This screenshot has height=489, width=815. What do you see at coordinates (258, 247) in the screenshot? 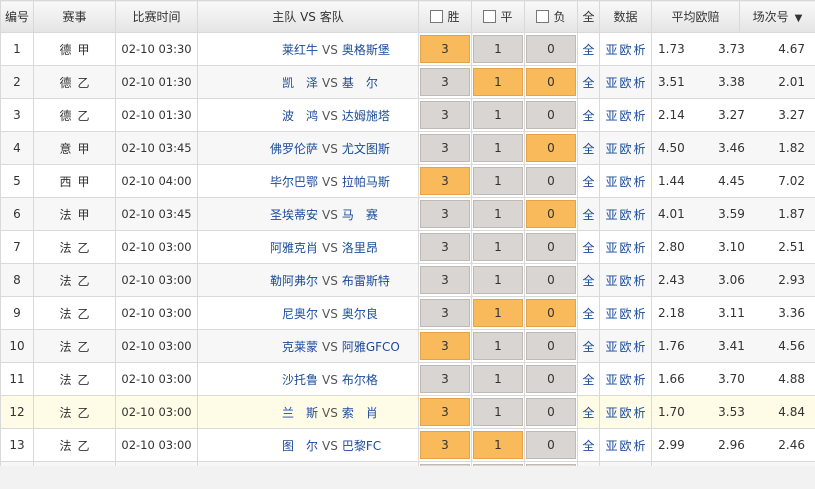
I see `home-team: 阿雅克肖` at bounding box center [258, 247].